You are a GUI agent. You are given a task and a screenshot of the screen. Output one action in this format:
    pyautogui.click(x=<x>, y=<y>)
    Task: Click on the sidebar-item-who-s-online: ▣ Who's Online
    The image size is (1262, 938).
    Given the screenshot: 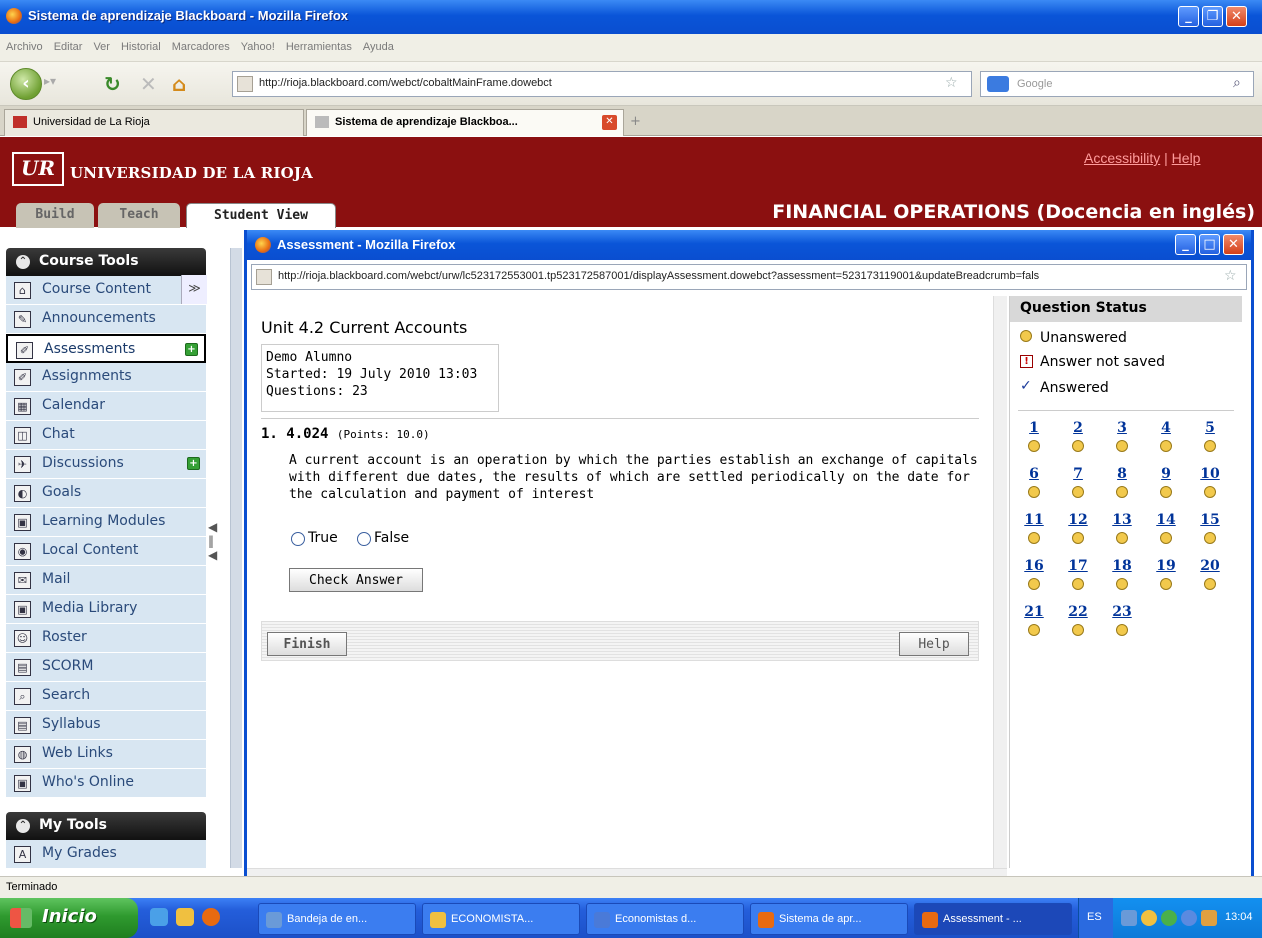 What is the action you would take?
    pyautogui.click(x=106, y=783)
    